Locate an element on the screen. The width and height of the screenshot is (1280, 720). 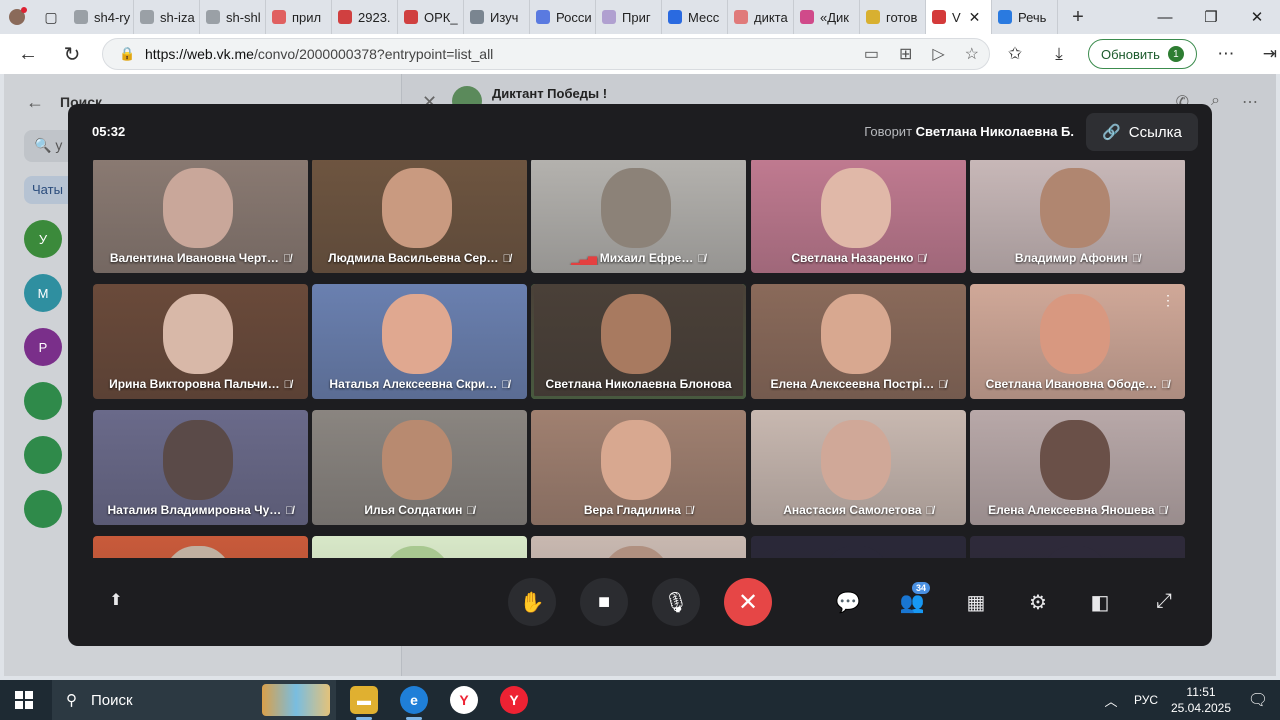
participant-name-text: Светлана Николаевна Блонова is located at coordinates (638, 384).